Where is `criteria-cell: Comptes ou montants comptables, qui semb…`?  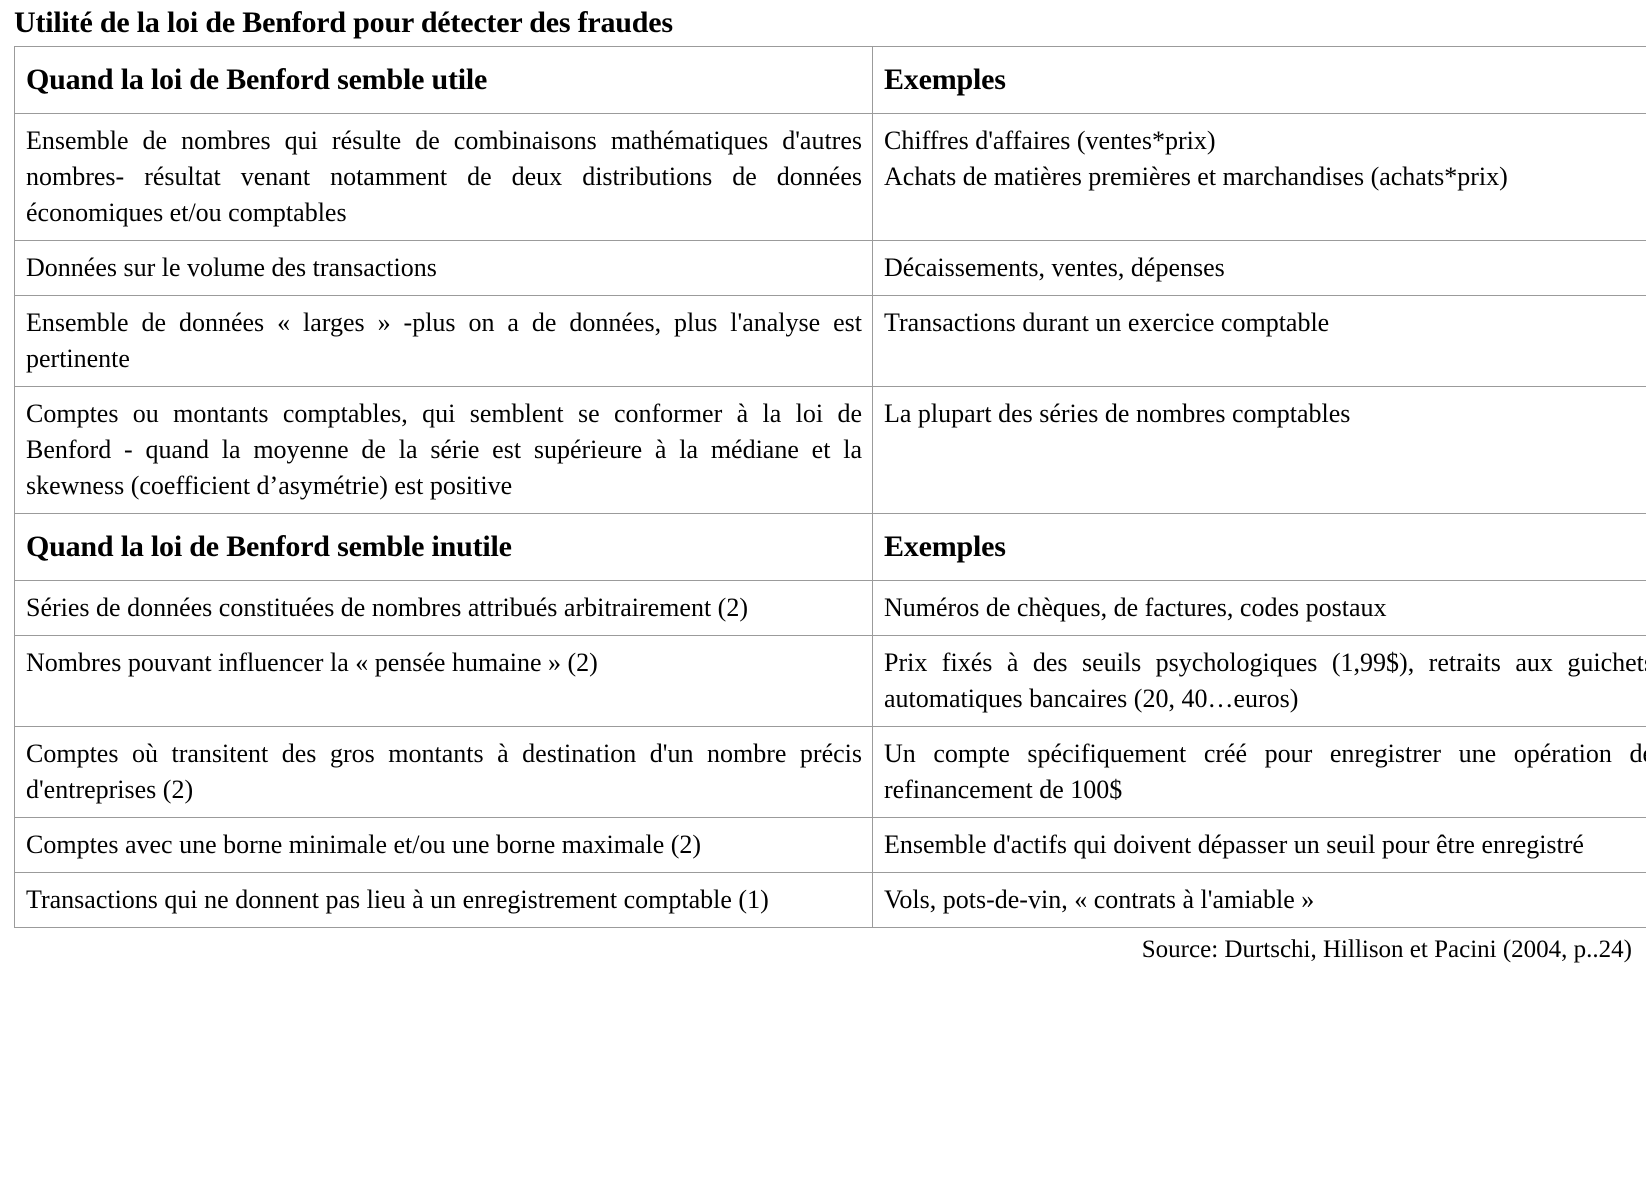
criteria-cell: Comptes ou montants comptables, qui semb… is located at coordinates (443, 450).